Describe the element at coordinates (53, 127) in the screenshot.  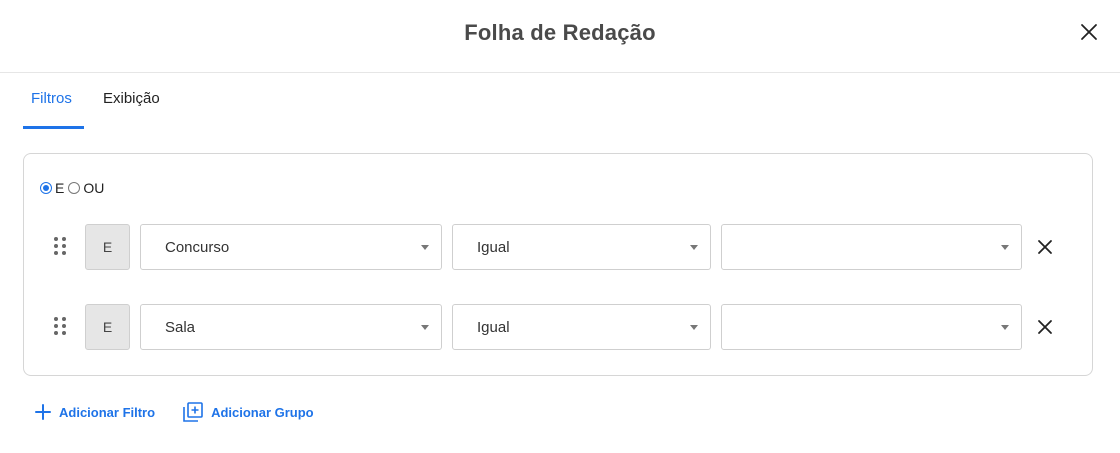
I see `active-tab-indicator` at that location.